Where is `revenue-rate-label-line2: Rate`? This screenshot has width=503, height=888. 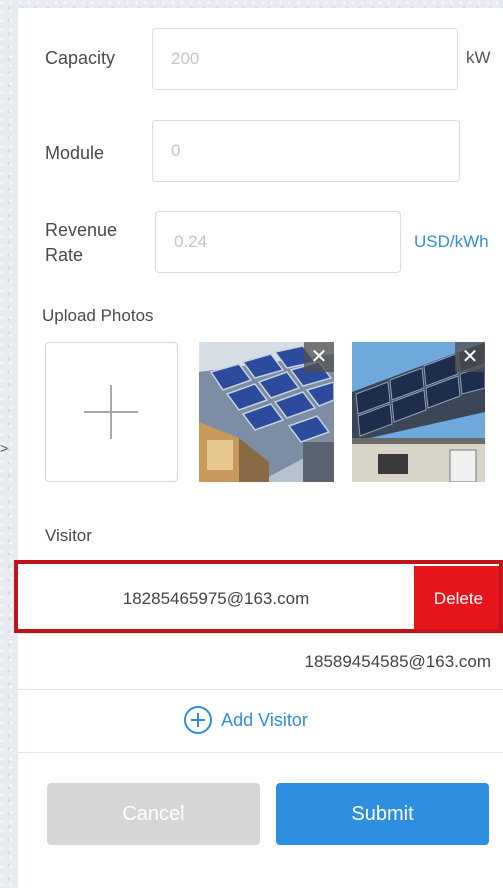 revenue-rate-label-line2: Rate is located at coordinates (64, 255).